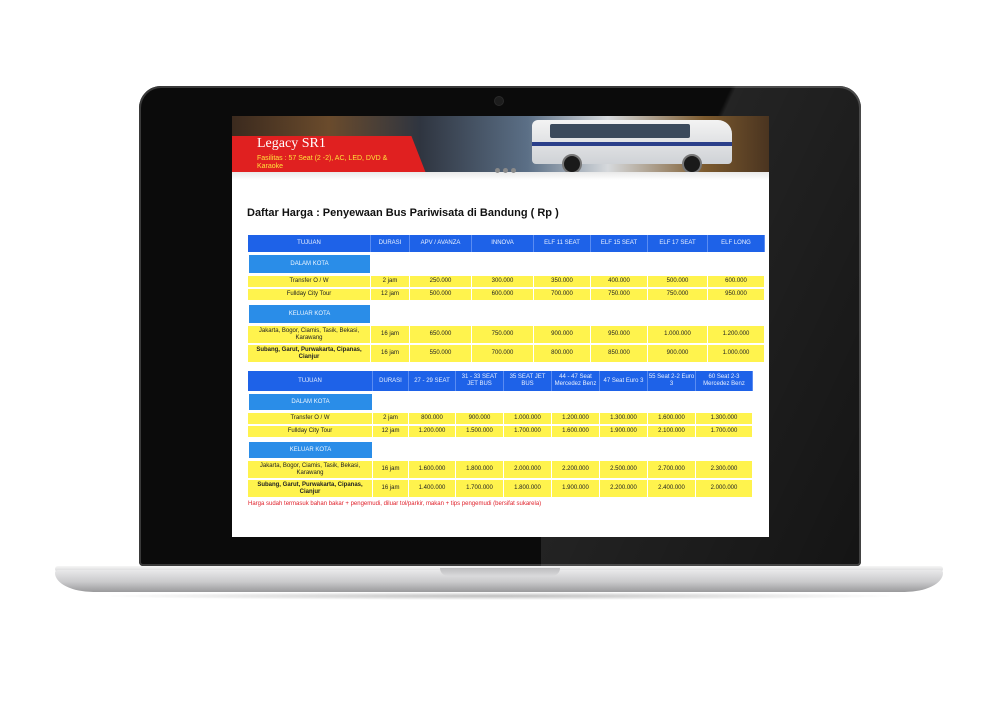 This screenshot has width=1000, height=704. I want to click on column-header: 60 Seat 2-3 Mercedez Benz, so click(724, 381).